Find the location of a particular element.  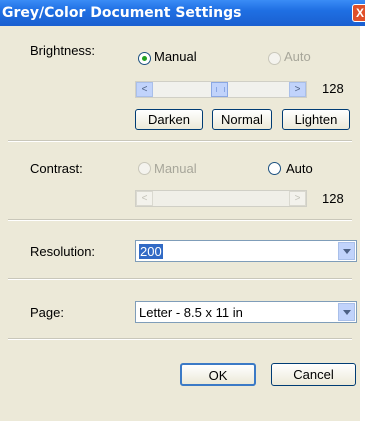

ok-button: OK is located at coordinates (218, 374).